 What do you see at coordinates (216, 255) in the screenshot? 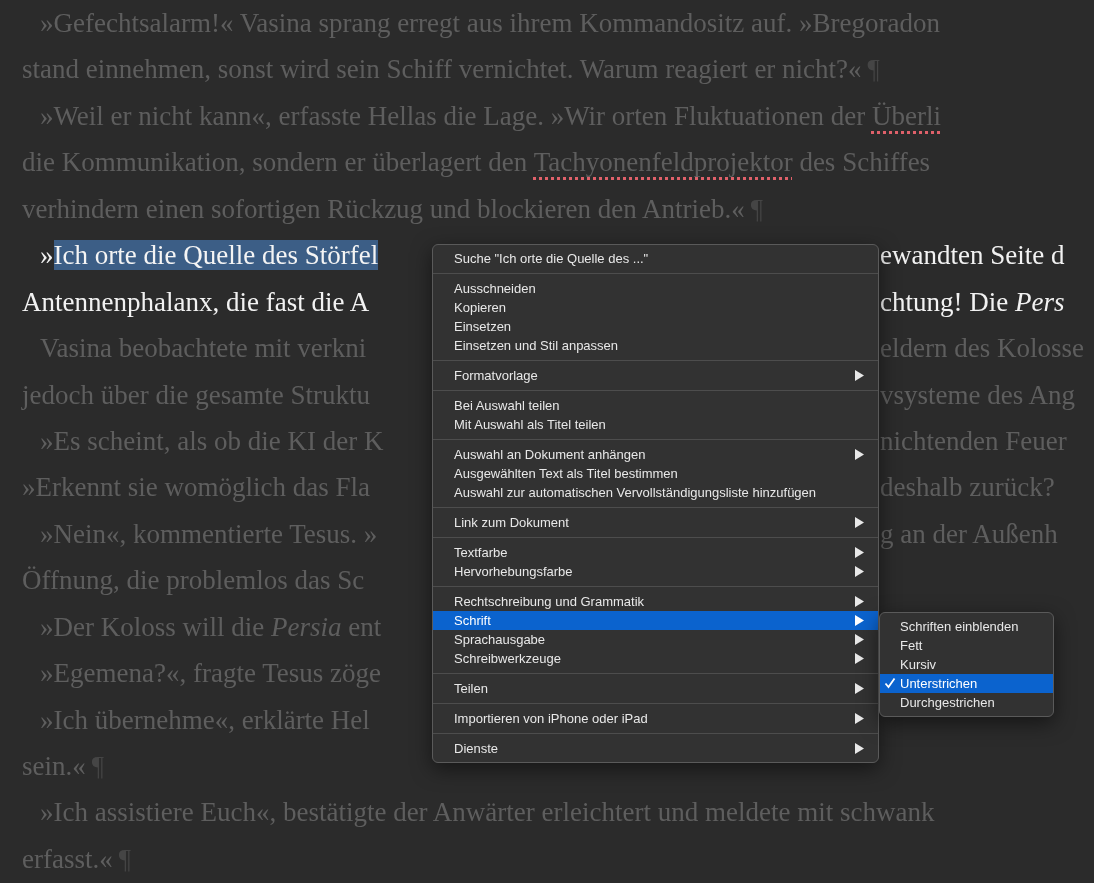
I see `selected-text: Ich orte die Quelle des Störfel` at bounding box center [216, 255].